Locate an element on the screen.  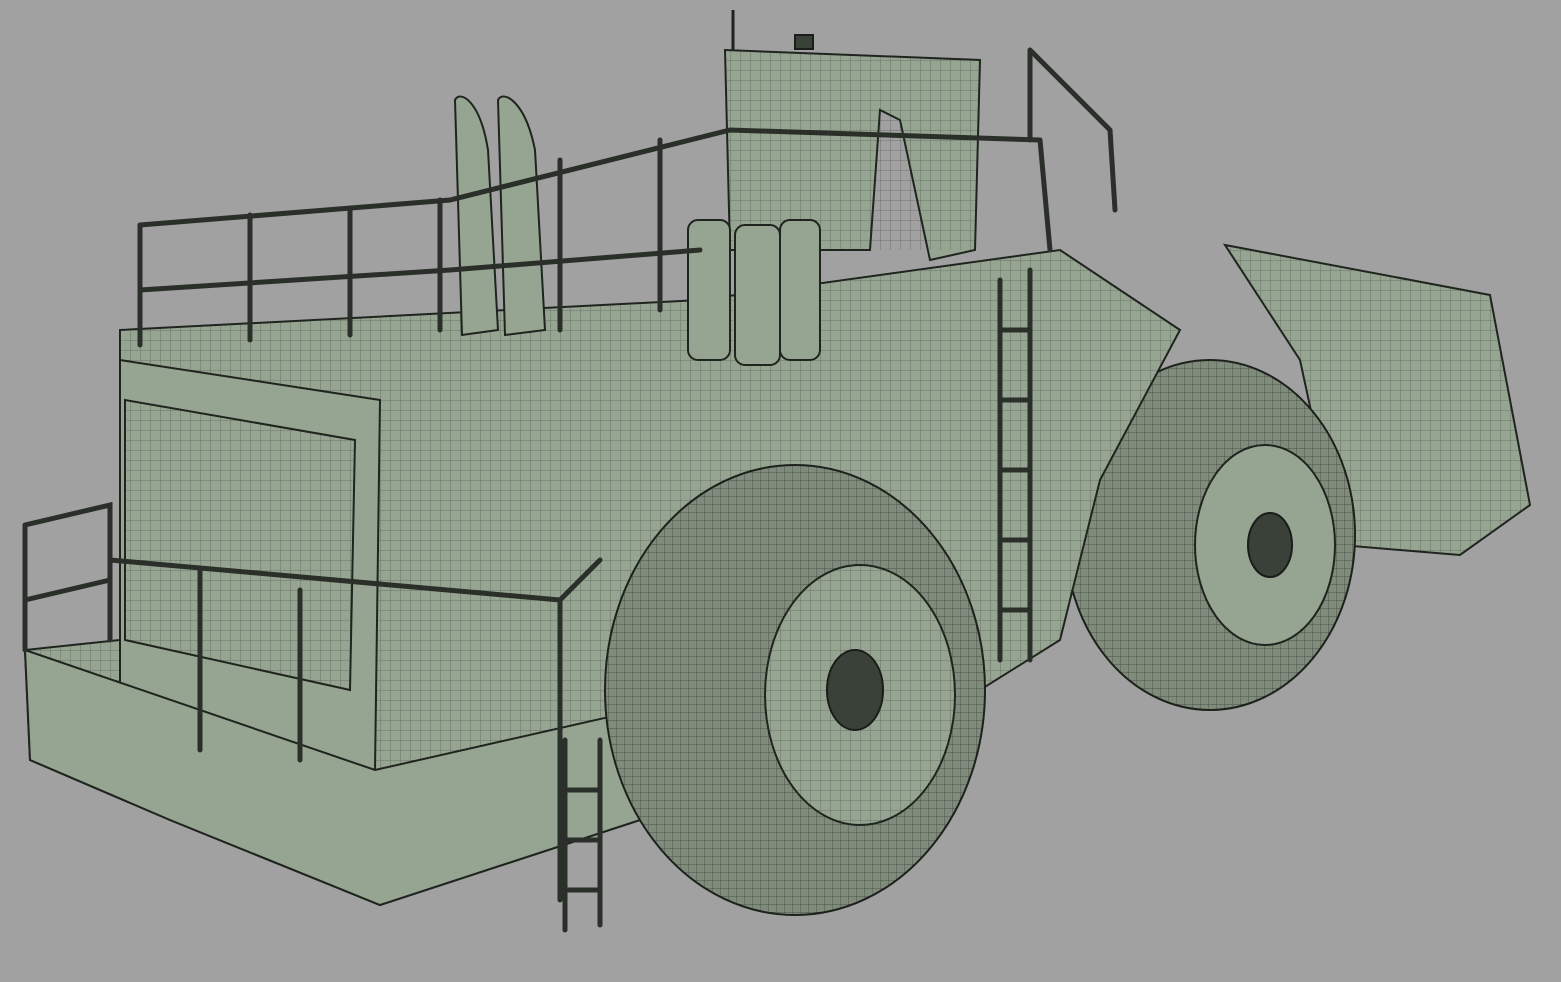
rear-left-tire is located at coordinates (795, 690).